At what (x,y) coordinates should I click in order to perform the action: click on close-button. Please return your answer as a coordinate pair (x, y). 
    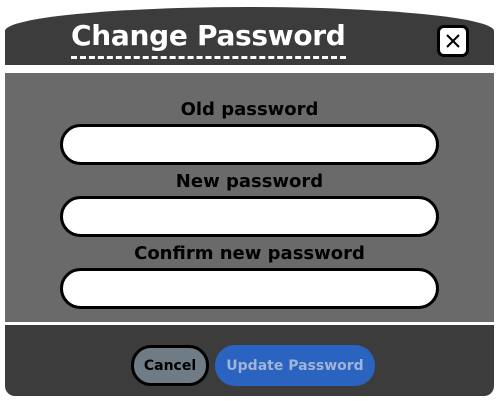
    Looking at the image, I should click on (453, 41).